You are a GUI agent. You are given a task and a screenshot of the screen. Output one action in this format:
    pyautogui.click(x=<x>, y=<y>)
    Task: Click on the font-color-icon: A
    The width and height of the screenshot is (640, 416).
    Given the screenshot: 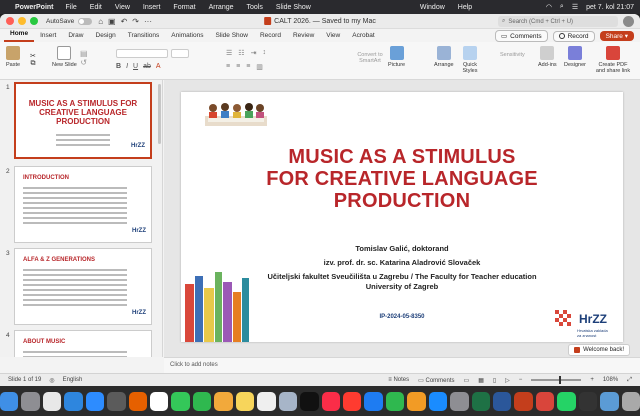 What is the action you would take?
    pyautogui.click(x=158, y=66)
    